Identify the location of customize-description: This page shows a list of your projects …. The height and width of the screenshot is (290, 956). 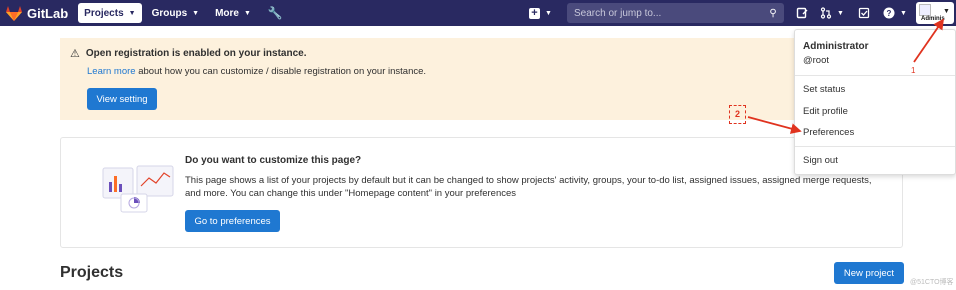
(528, 187).